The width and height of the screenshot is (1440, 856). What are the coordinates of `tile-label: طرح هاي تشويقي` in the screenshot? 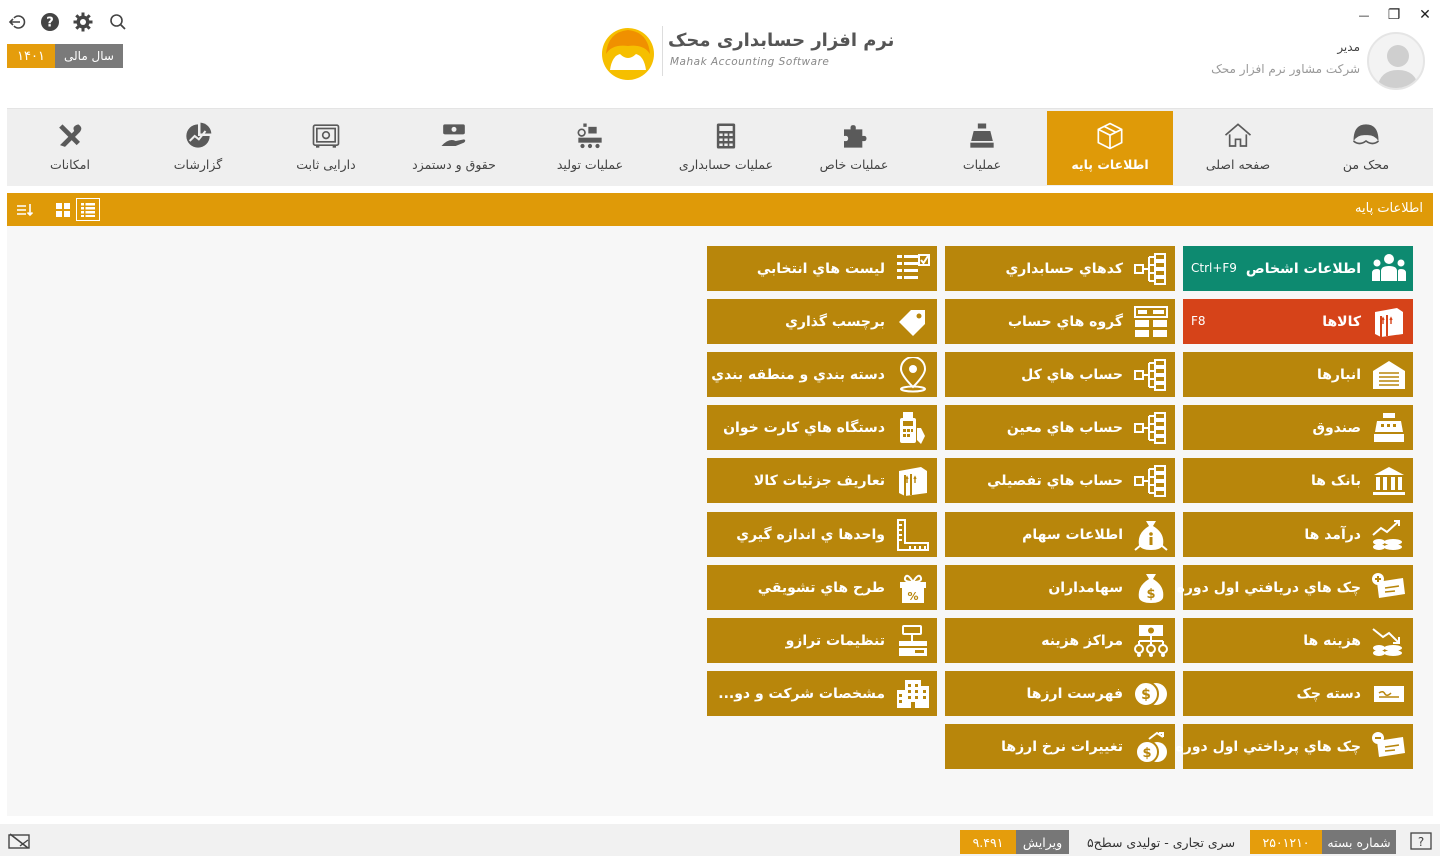 It's located at (821, 587).